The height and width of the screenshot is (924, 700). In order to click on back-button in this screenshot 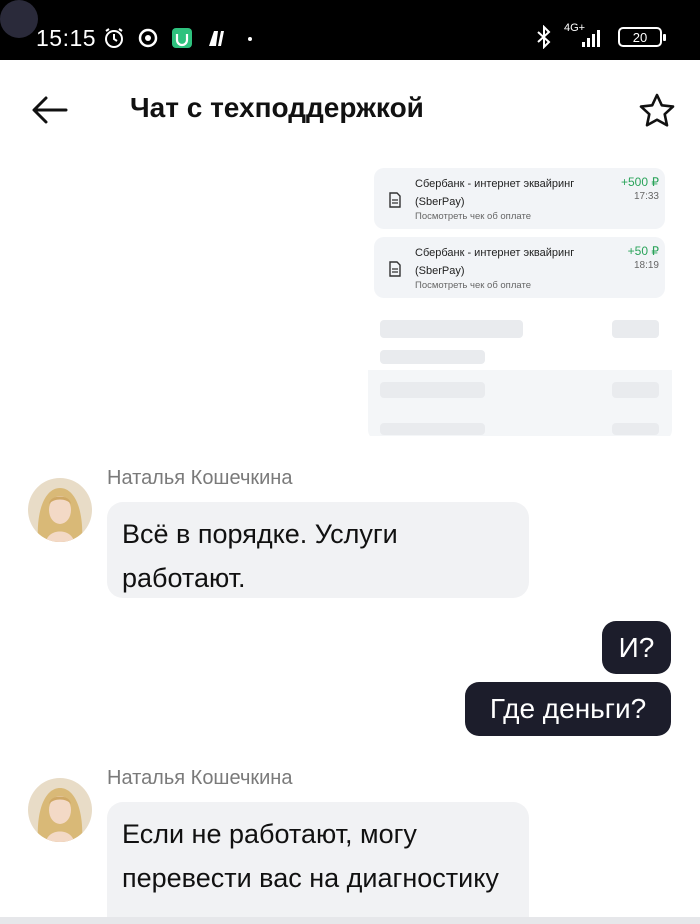, I will do `click(50, 110)`.